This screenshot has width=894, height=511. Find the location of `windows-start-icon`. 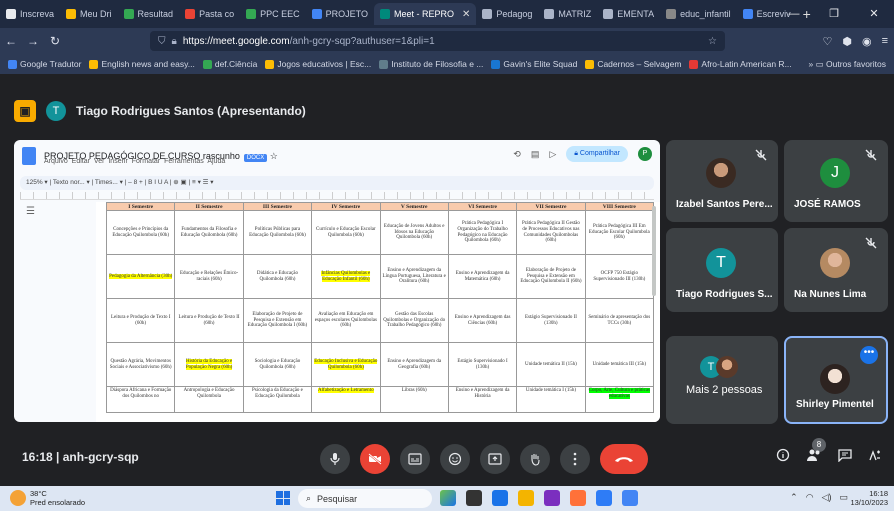

windows-start-icon is located at coordinates (283, 498).